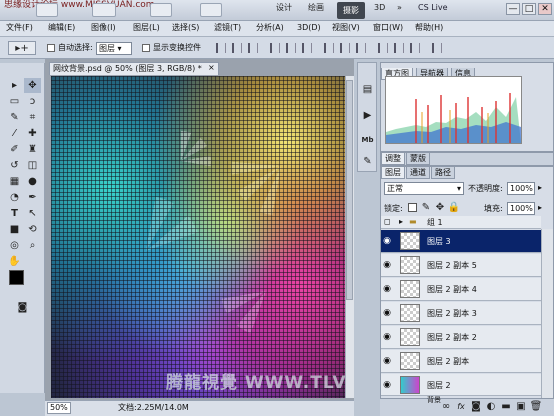 The width and height of the screenshot is (554, 416). What do you see at coordinates (14, 197) in the screenshot?
I see `dodge-tool-icon: ◔` at bounding box center [14, 197].